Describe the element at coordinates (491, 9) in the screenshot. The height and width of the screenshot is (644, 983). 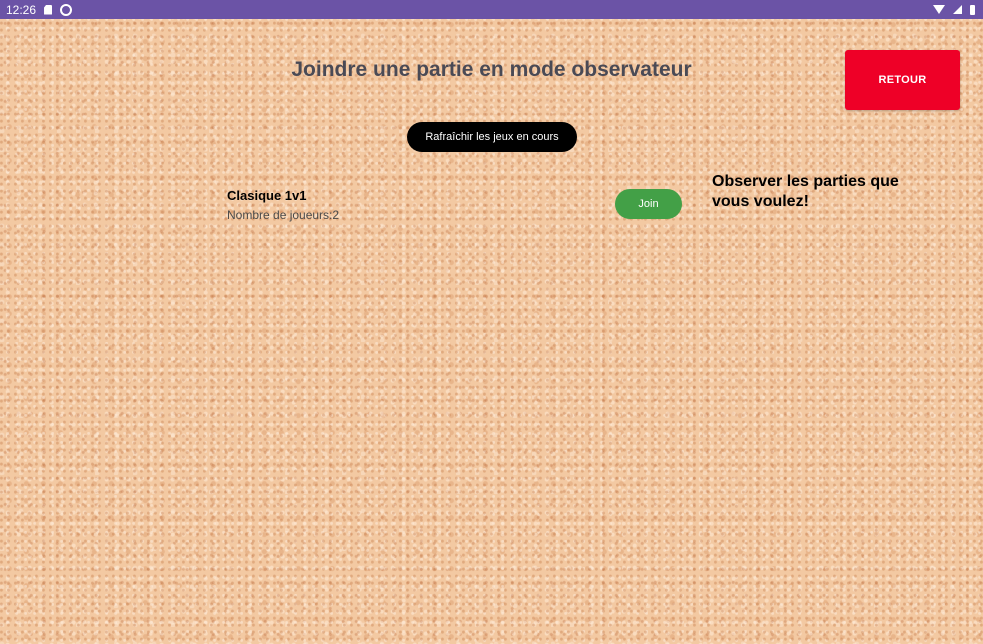
I see `status-bar: 12:26` at that location.